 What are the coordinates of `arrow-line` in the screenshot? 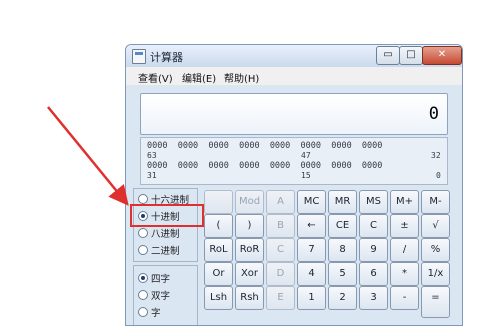 It's located at (88, 156).